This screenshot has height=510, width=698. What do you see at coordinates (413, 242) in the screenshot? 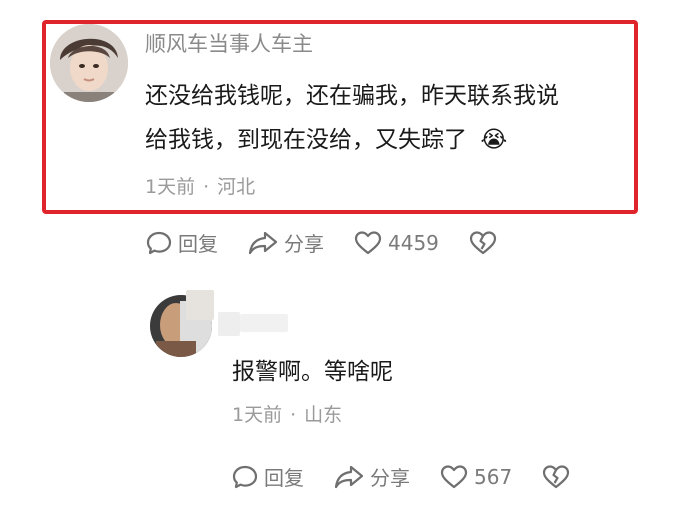
I see `like-count: 4459` at bounding box center [413, 242].